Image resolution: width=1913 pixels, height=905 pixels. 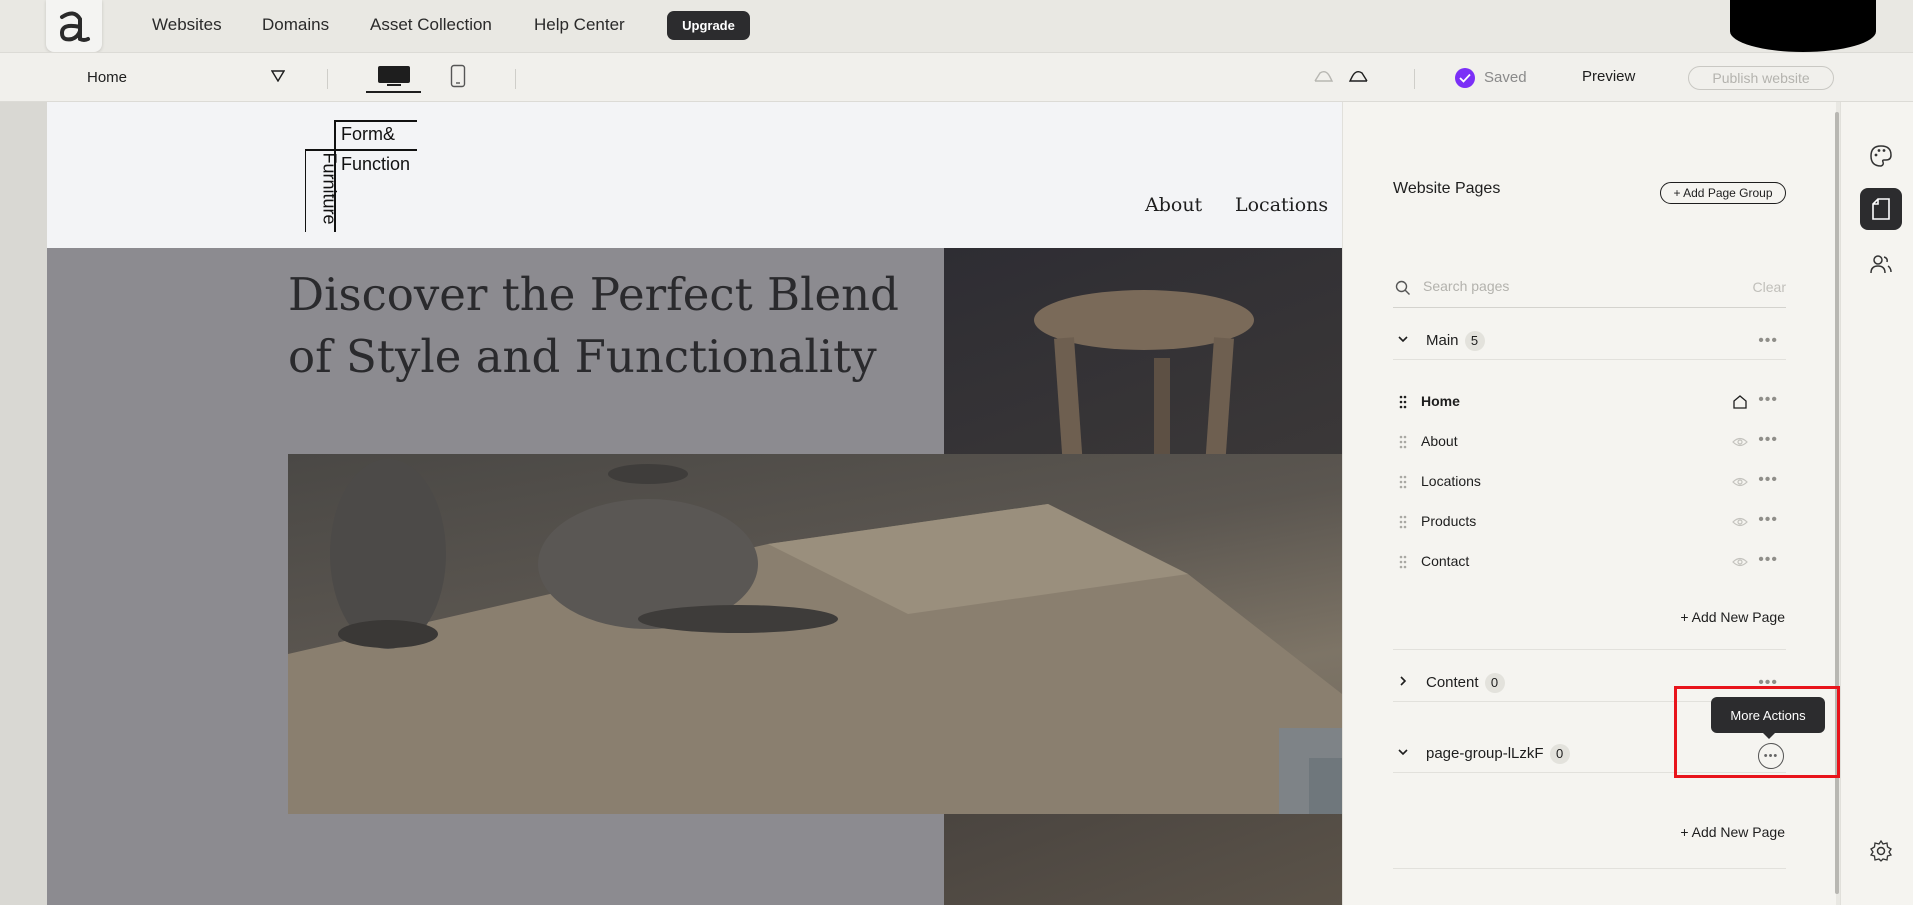 What do you see at coordinates (1740, 402) in the screenshot?
I see `home-icon` at bounding box center [1740, 402].